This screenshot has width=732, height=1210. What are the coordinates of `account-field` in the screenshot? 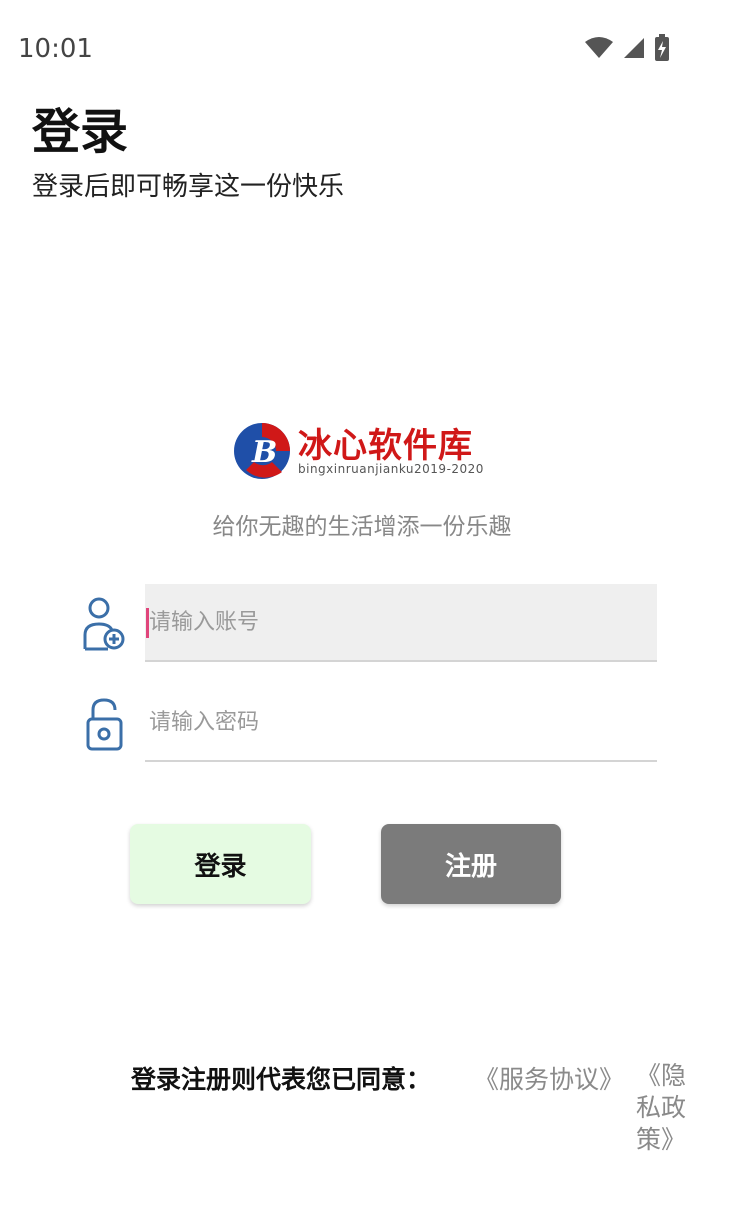 It's located at (401, 623).